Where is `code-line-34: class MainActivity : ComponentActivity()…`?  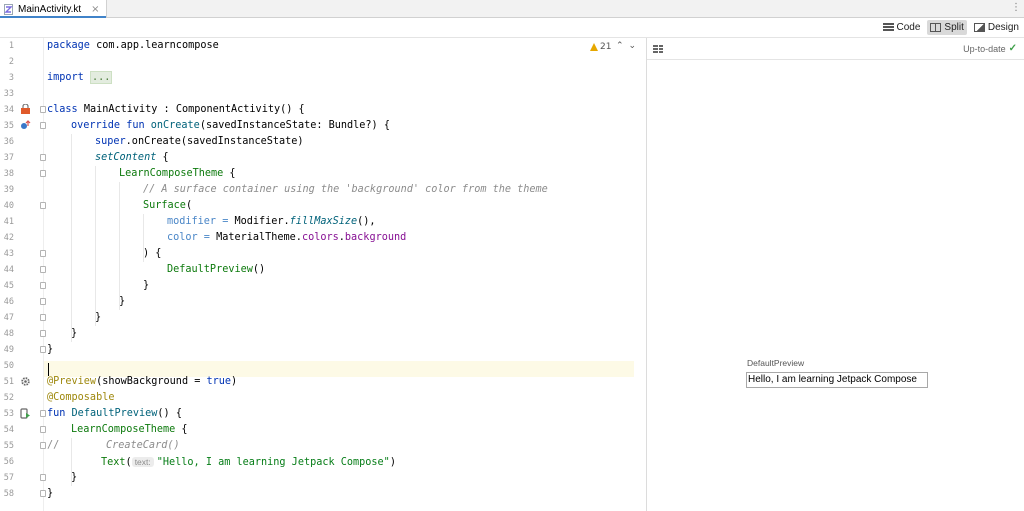
code-line-34: class MainActivity : ComponentActivity()… is located at coordinates (176, 110).